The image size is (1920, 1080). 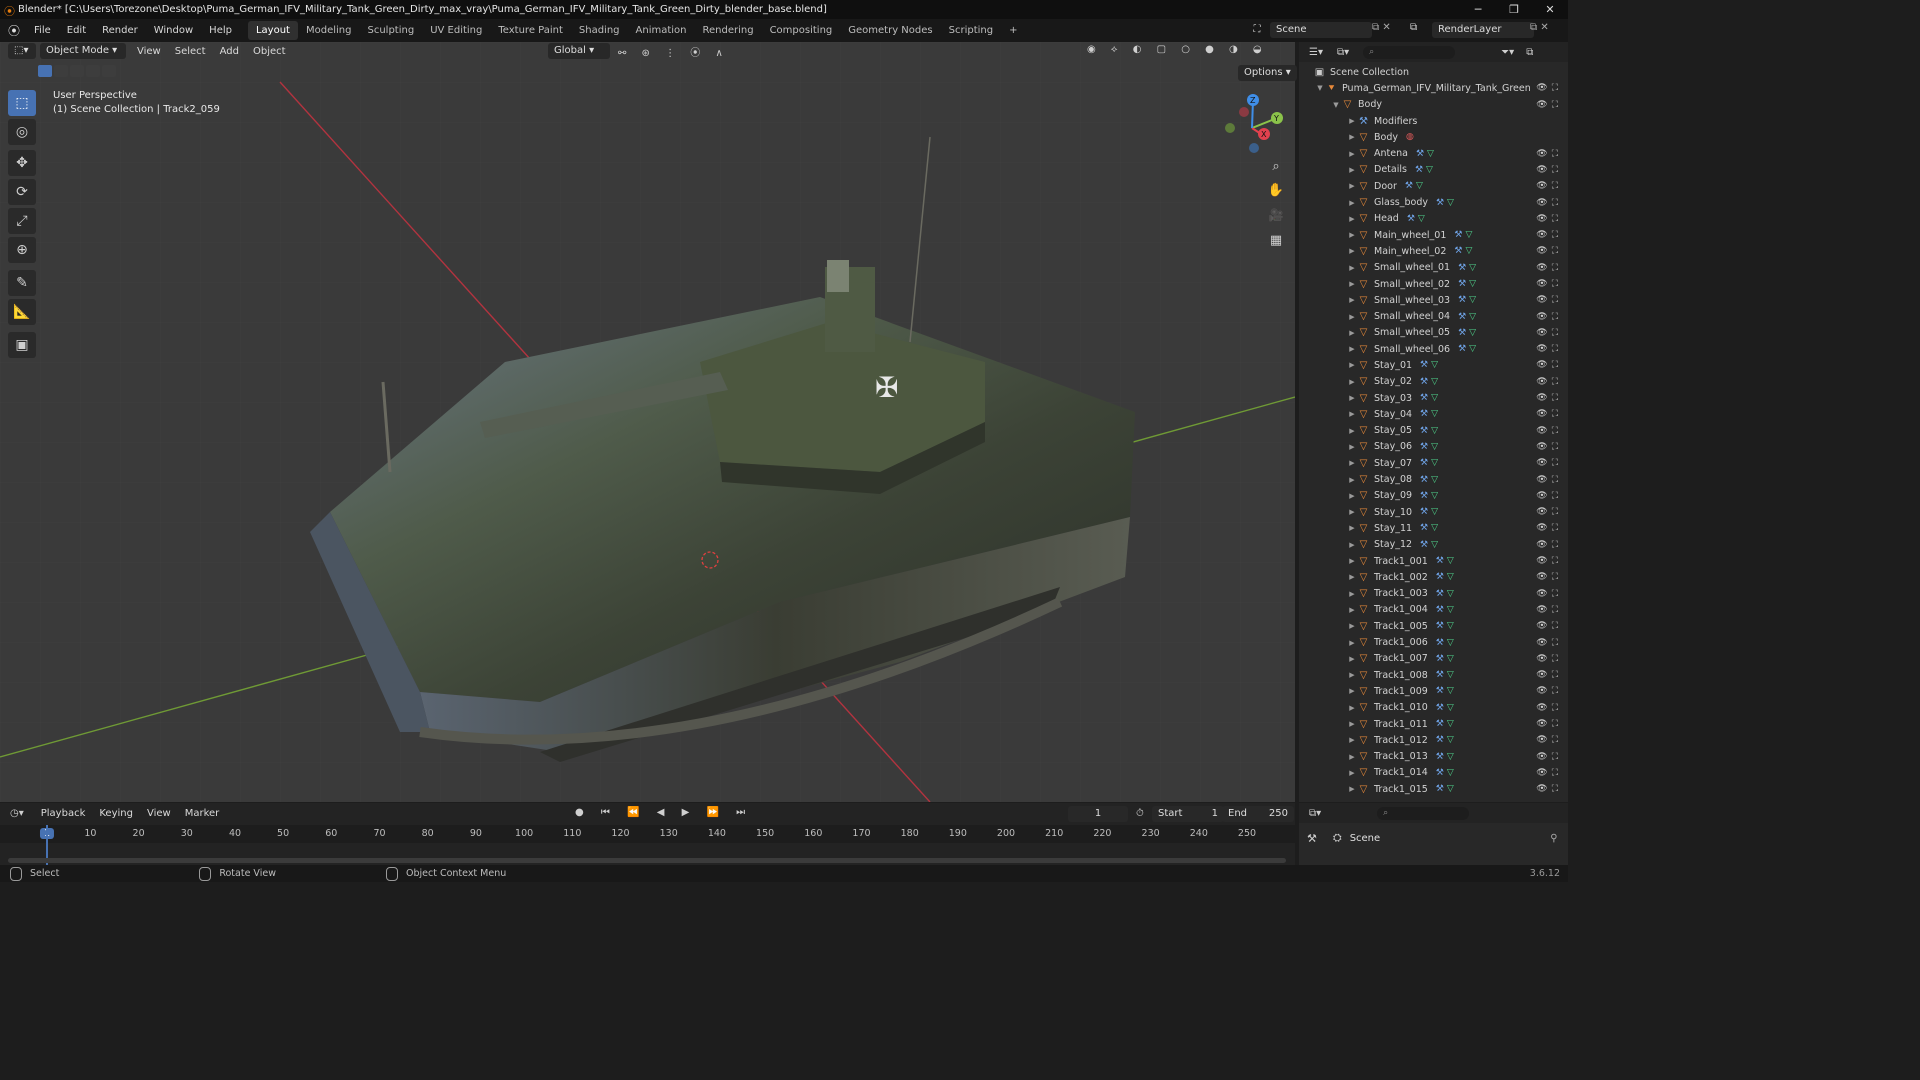 I want to click on view-layer-actions-icon: ⧉ ✕, so click(x=1539, y=27).